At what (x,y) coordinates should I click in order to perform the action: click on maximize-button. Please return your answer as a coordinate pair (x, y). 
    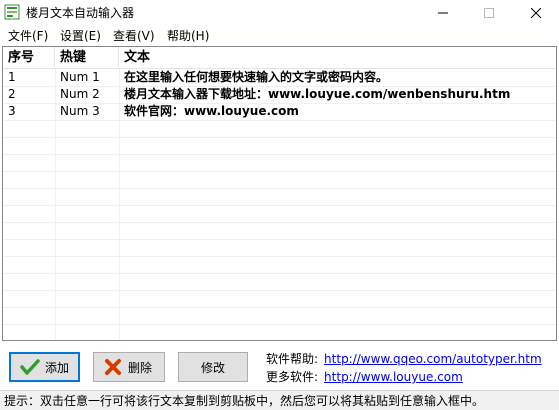
    Looking at the image, I should click on (489, 13).